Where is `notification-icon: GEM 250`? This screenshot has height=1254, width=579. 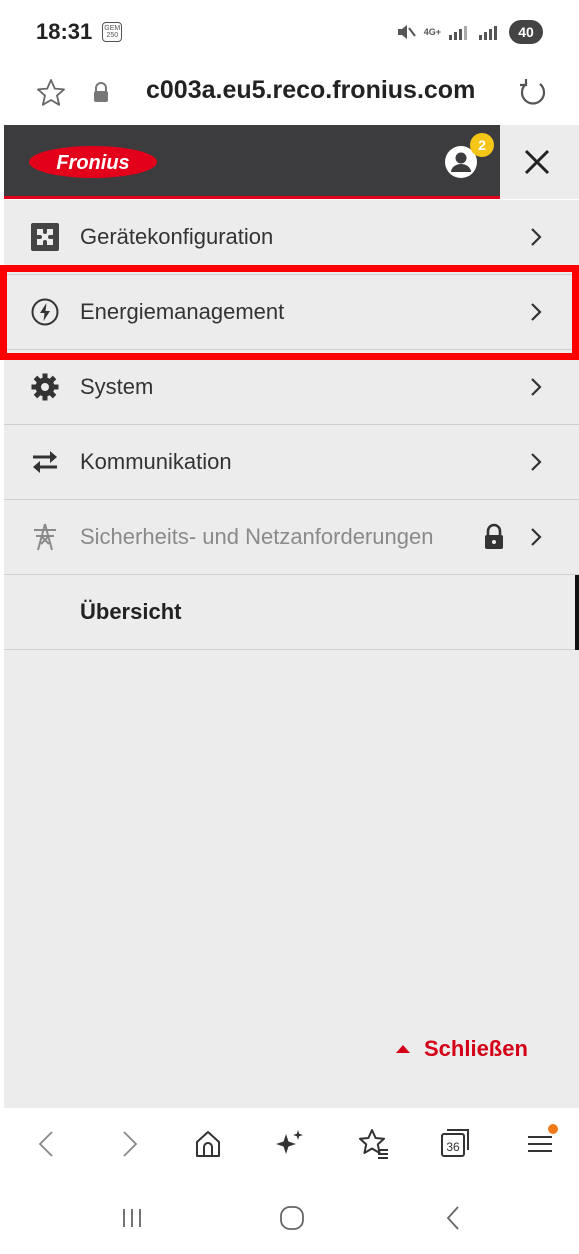
notification-icon: GEM 250 is located at coordinates (112, 32).